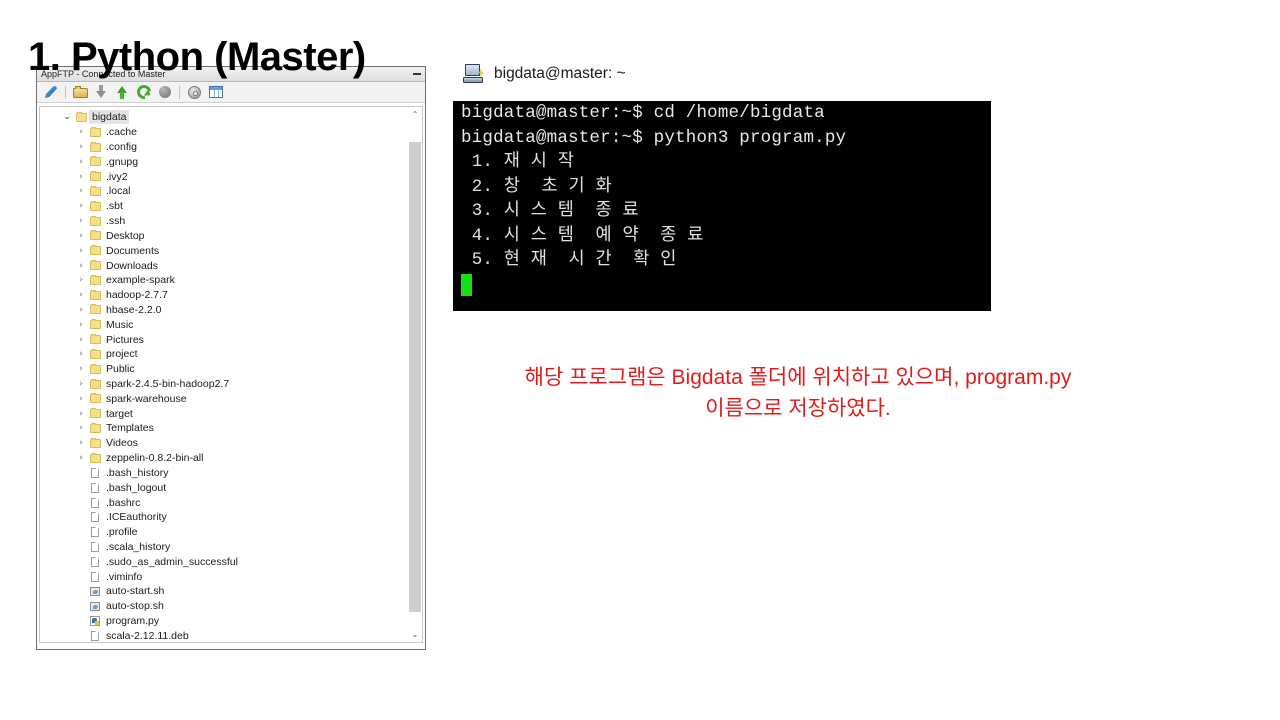 The height and width of the screenshot is (720, 1280). I want to click on tree-row: › spark-warehouse, so click(224, 398).